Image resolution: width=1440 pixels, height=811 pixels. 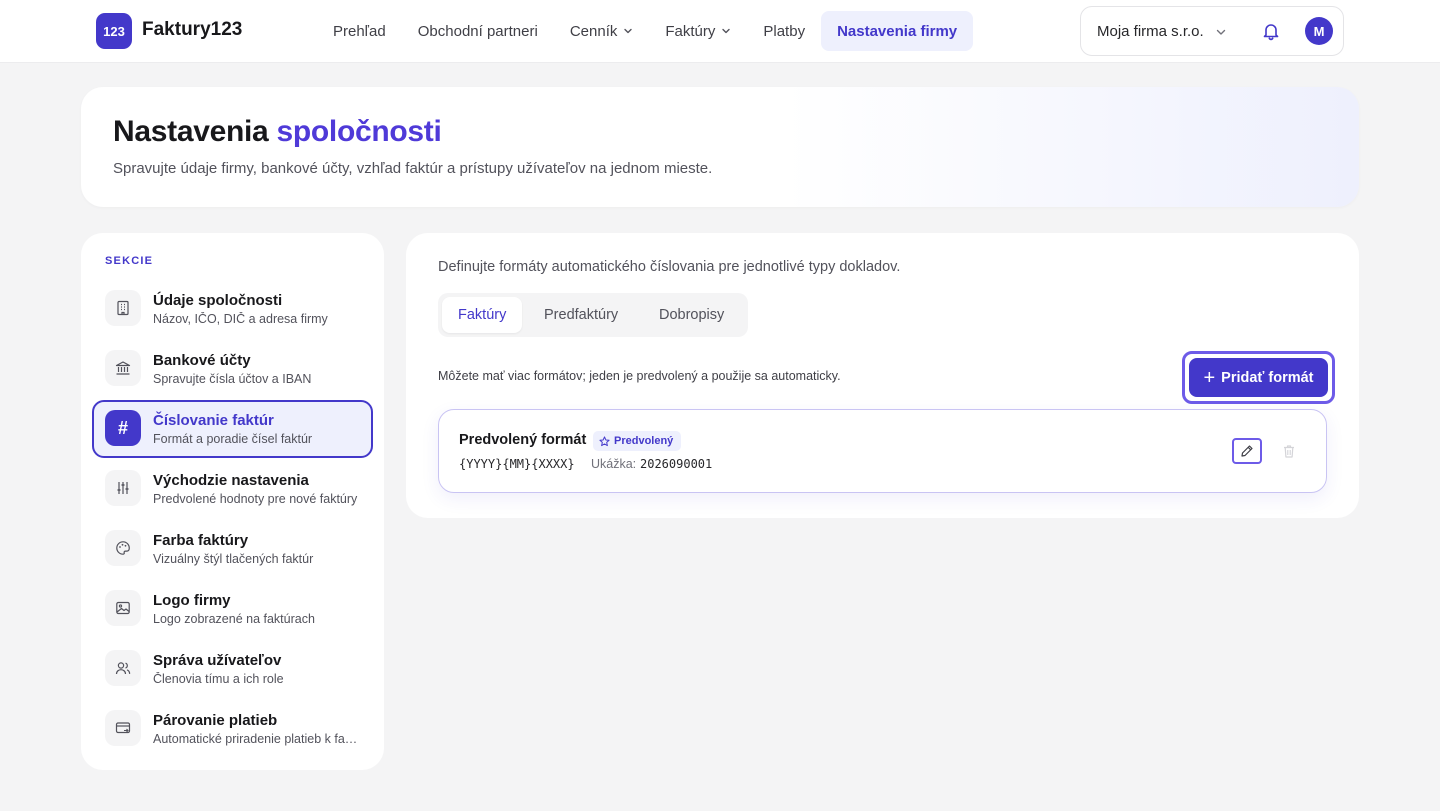 I want to click on users-icon, so click(x=123, y=668).